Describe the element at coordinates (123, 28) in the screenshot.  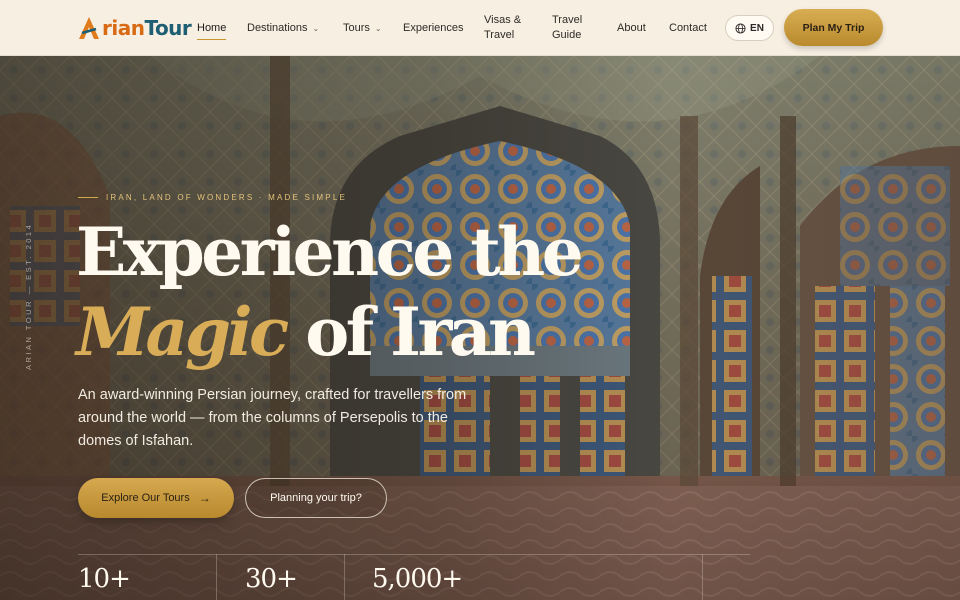
I see `logo-text-part: rian` at that location.